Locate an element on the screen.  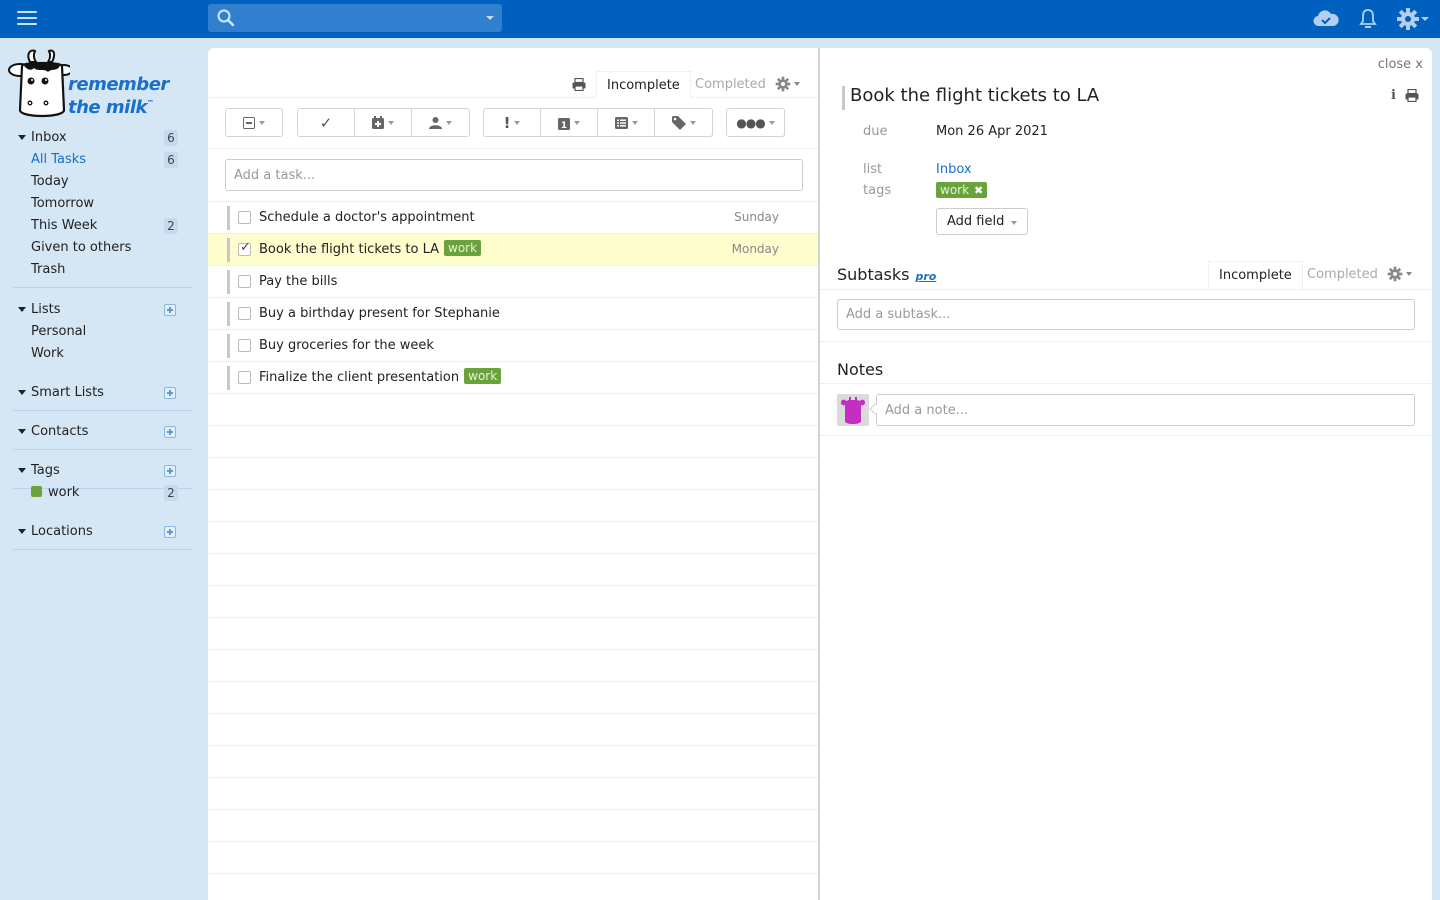
due-date-button: 1 is located at coordinates (569, 122).